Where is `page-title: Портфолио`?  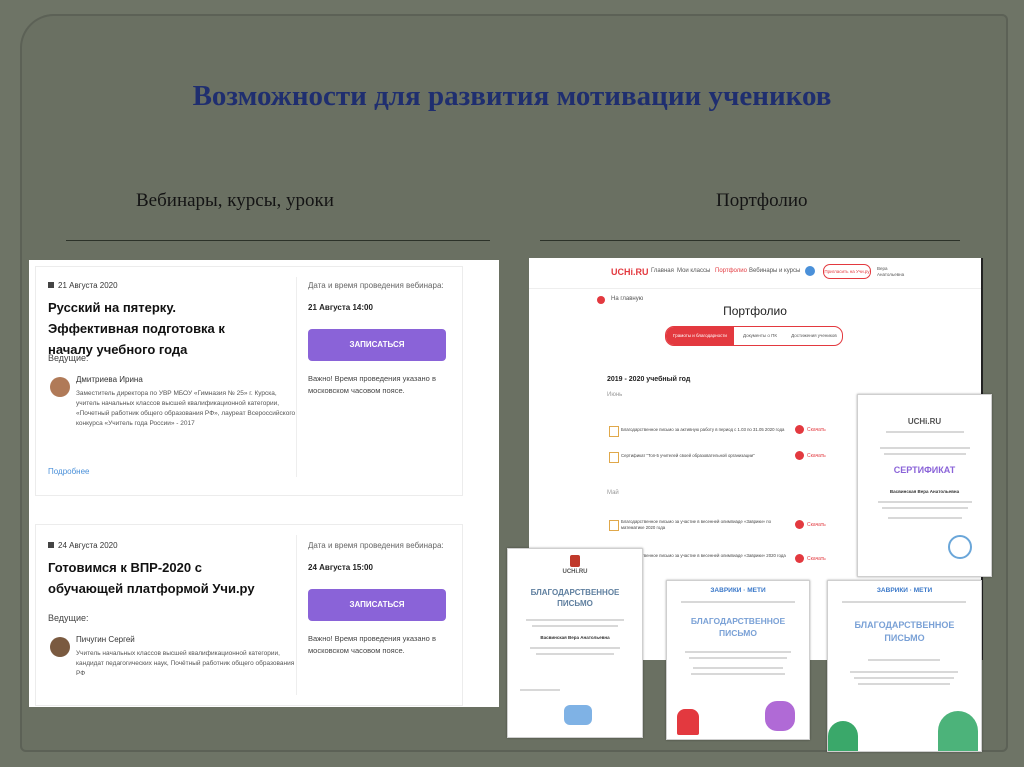
page-title: Портфолио is located at coordinates (755, 311).